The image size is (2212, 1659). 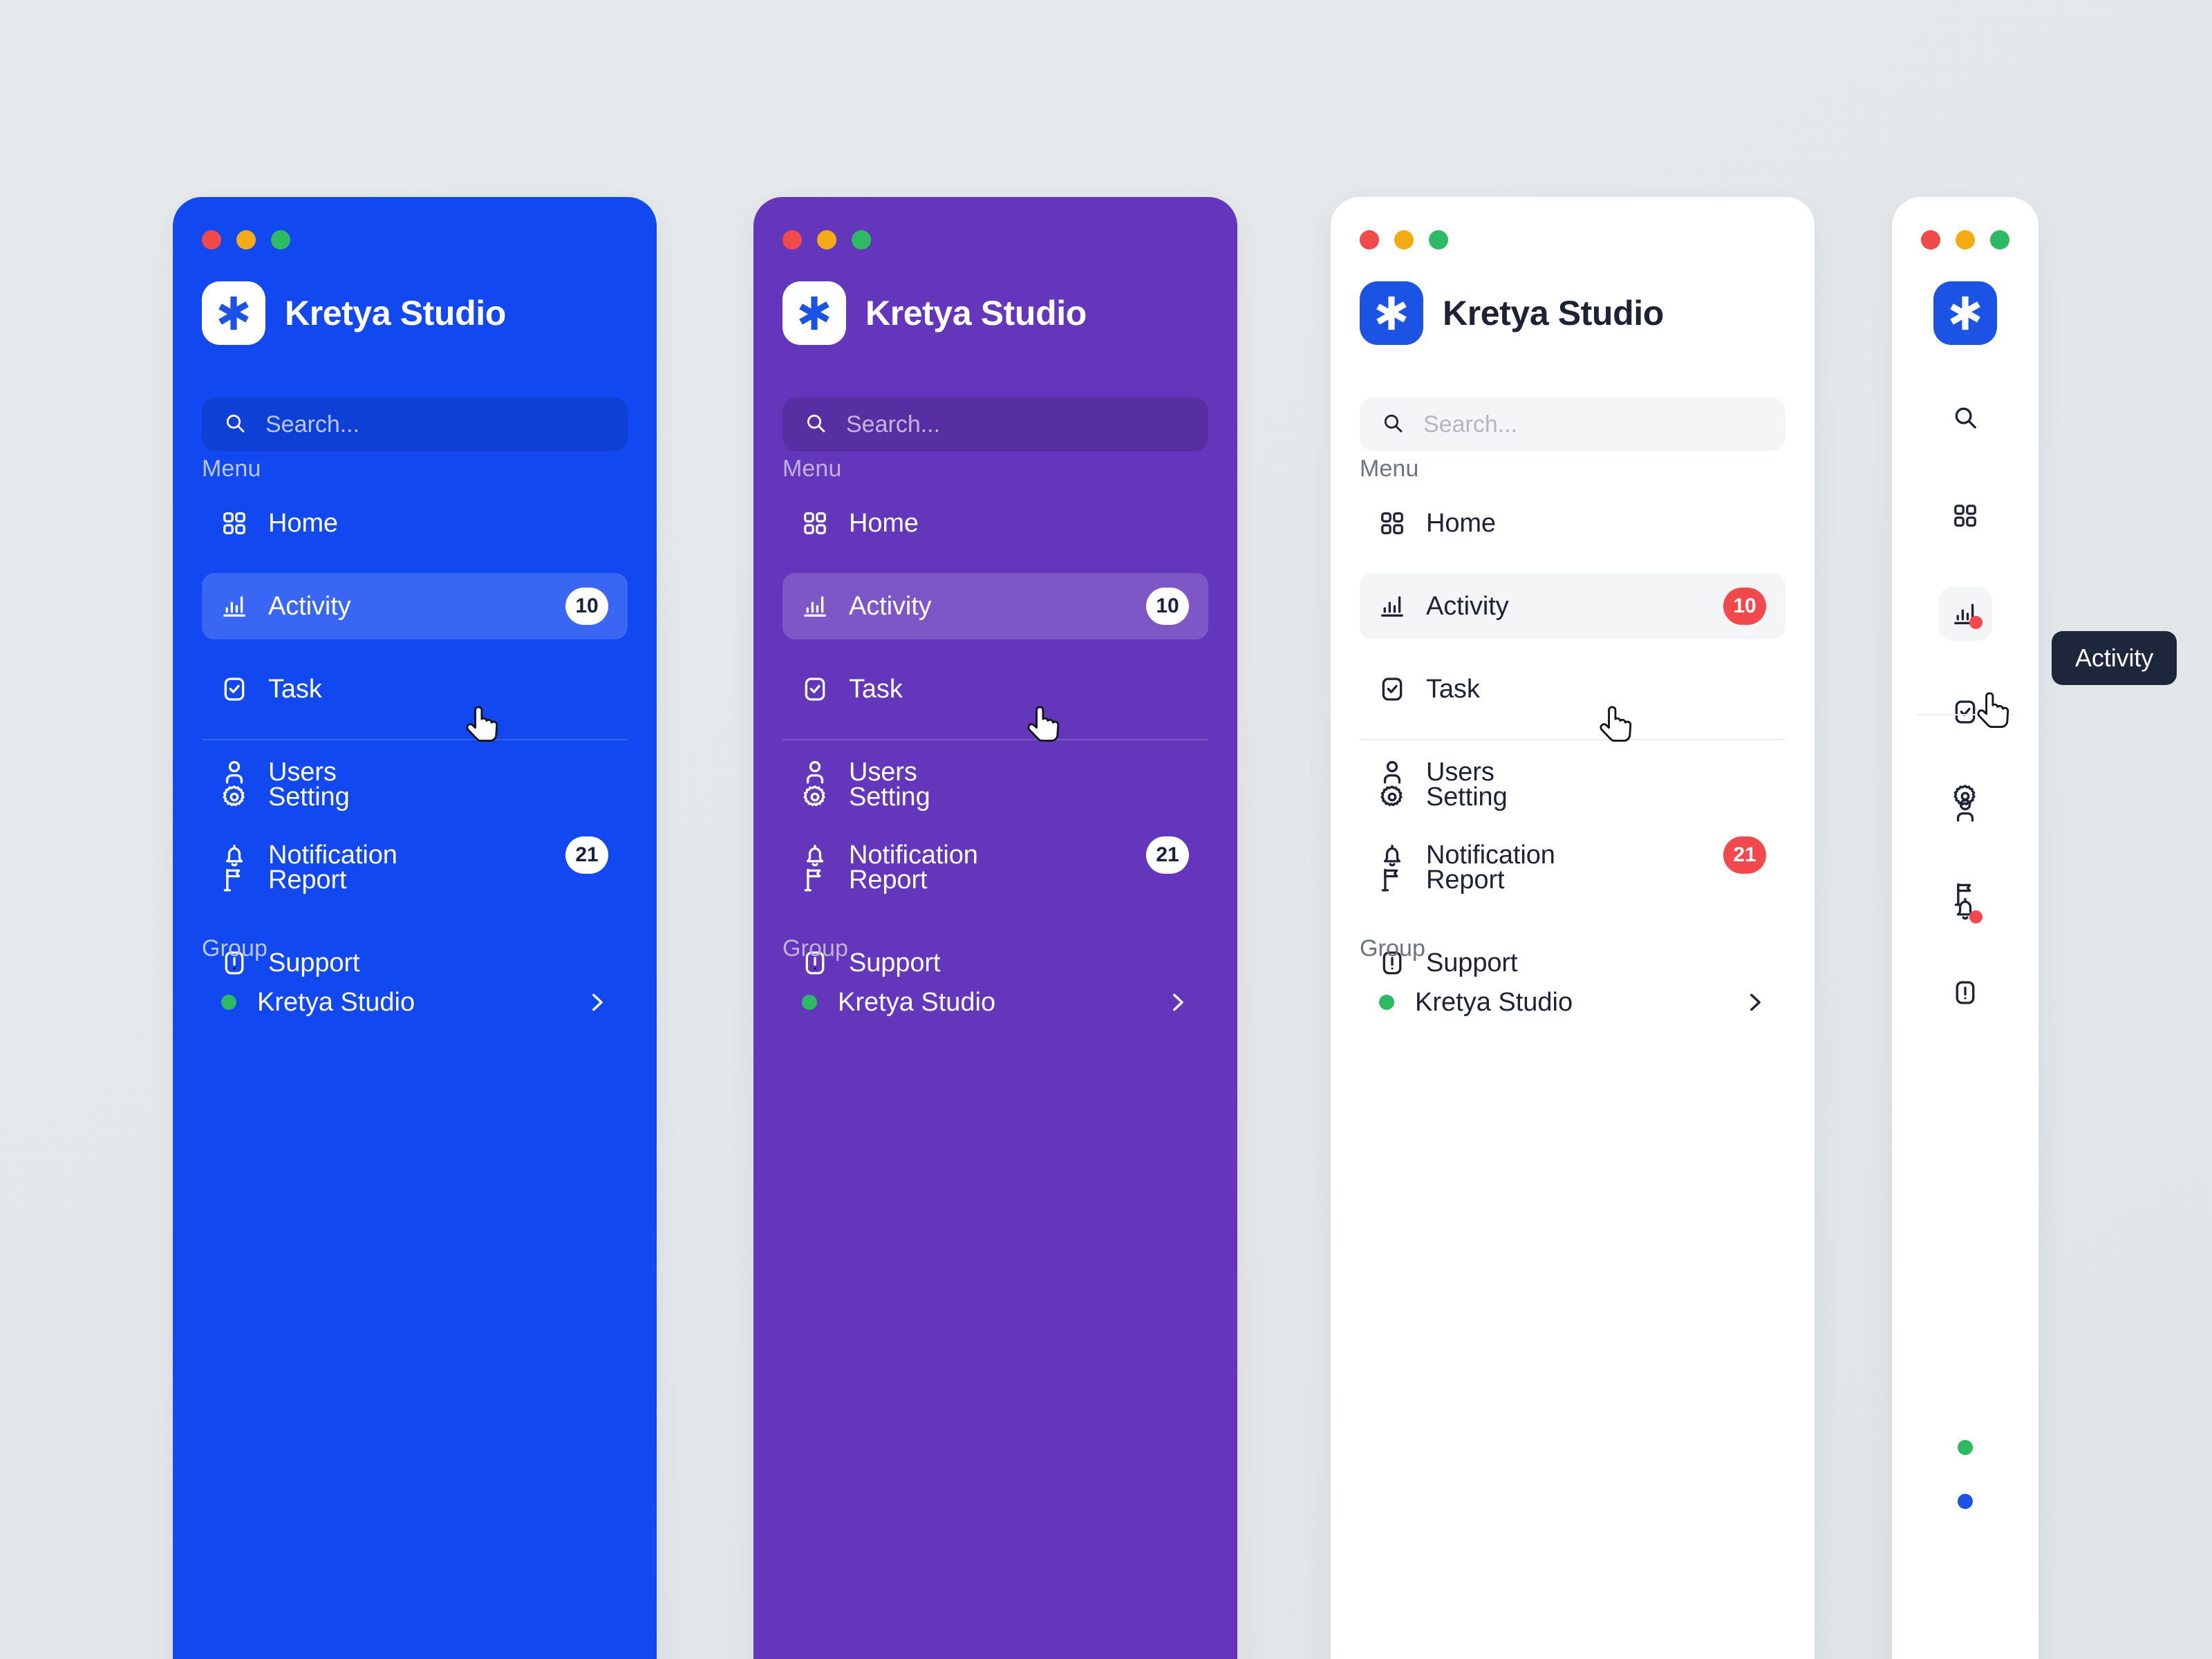 I want to click on rail-item-task, so click(x=1965, y=712).